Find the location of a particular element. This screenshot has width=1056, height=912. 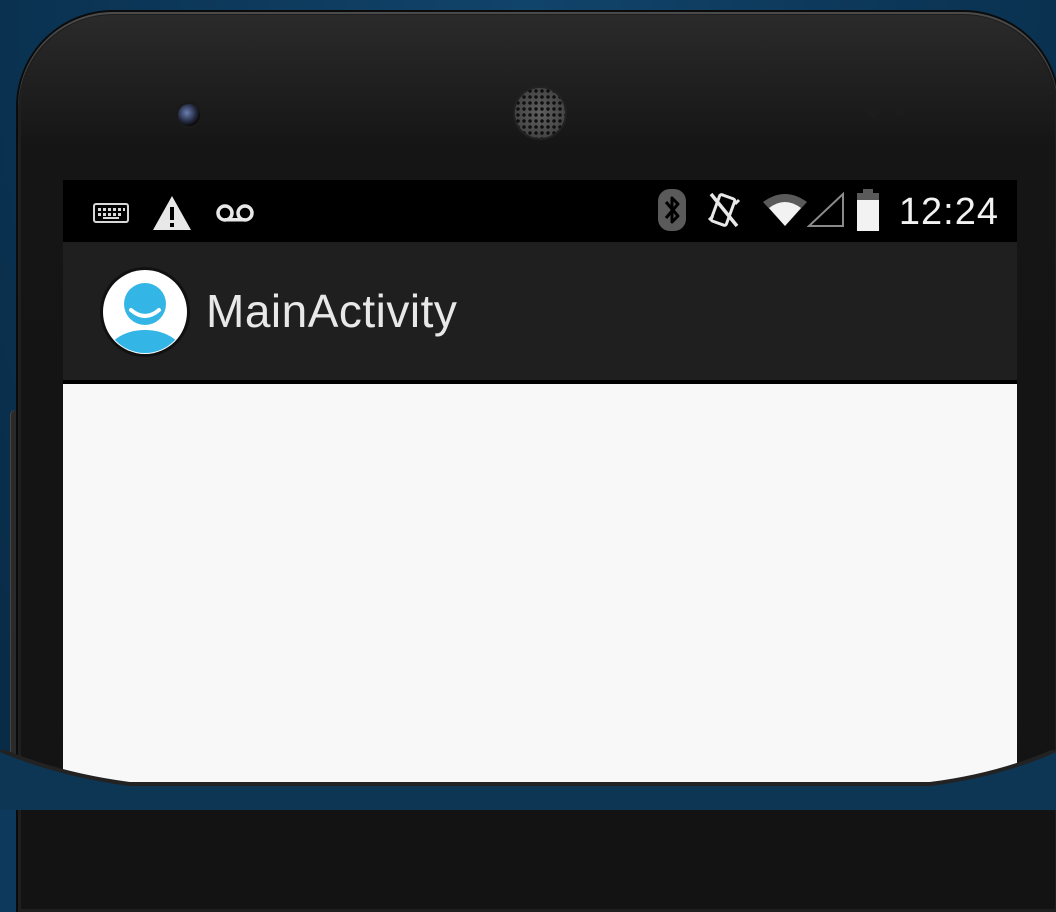

signal-icon is located at coordinates (825, 212).